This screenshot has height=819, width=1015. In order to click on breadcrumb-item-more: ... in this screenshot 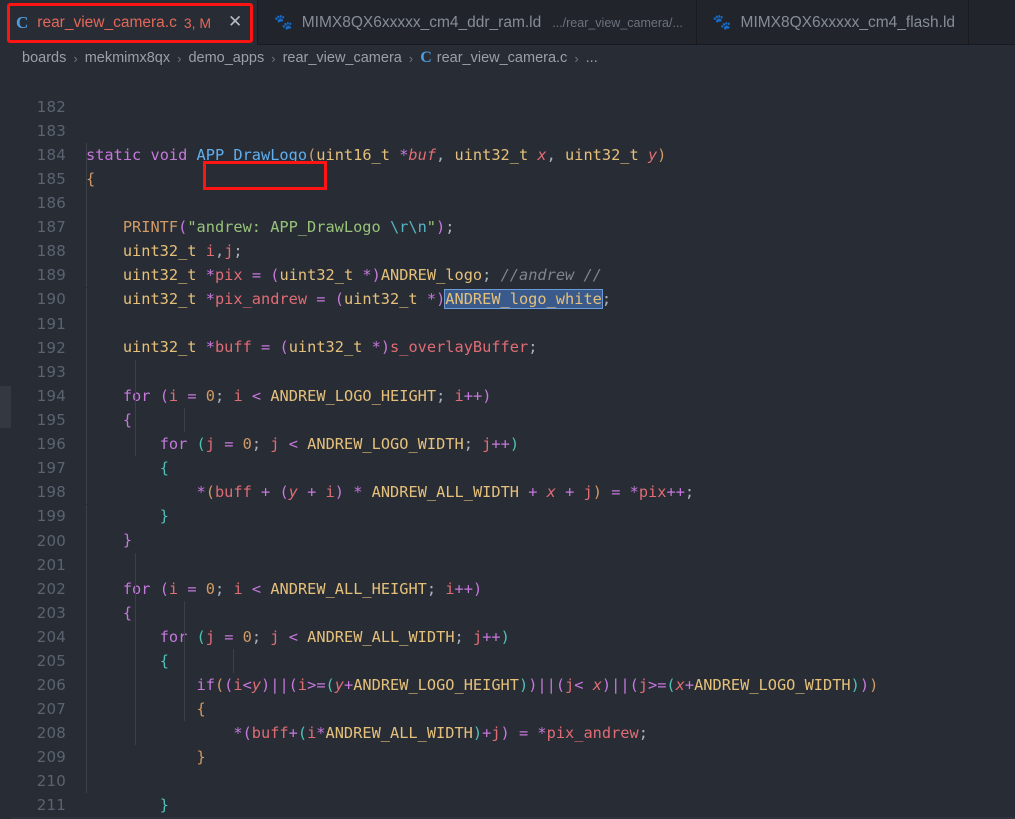, I will do `click(592, 58)`.